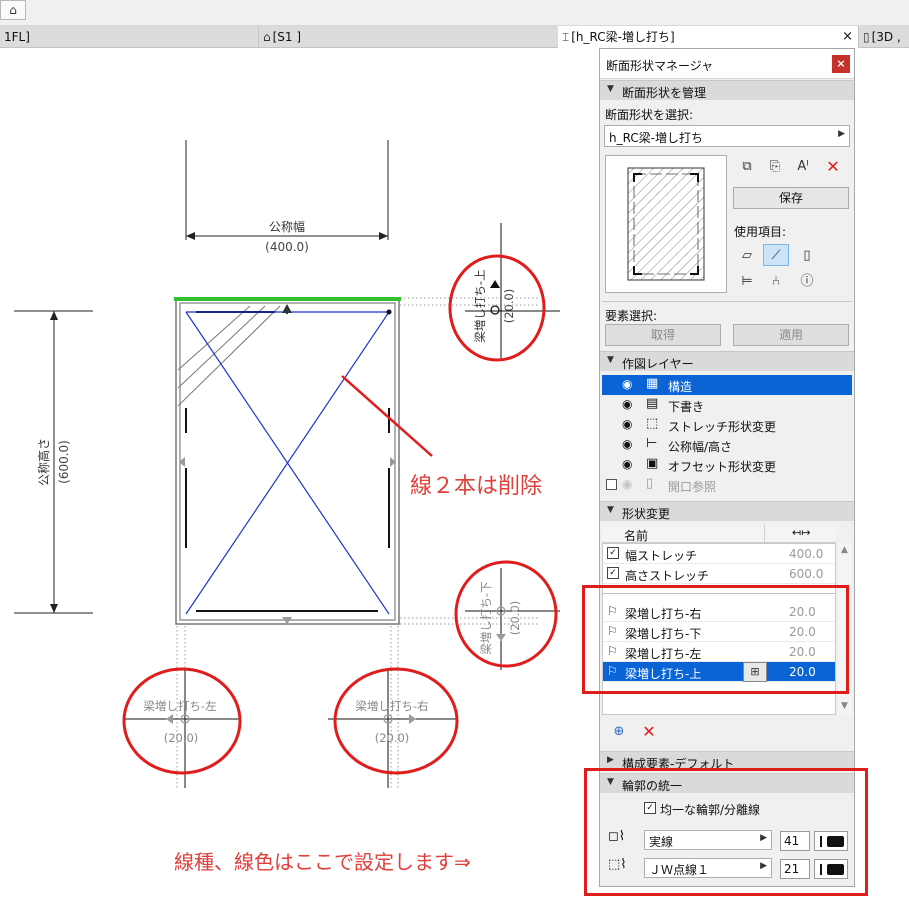 The height and width of the screenshot is (900, 909). I want to click on beam-profile, so click(287, 461).